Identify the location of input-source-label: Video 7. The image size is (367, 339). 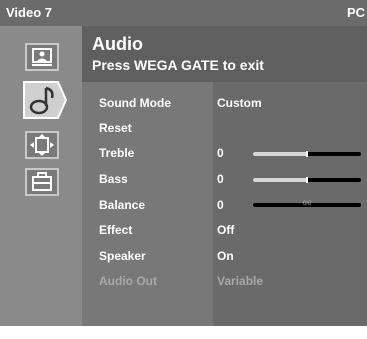
(29, 12).